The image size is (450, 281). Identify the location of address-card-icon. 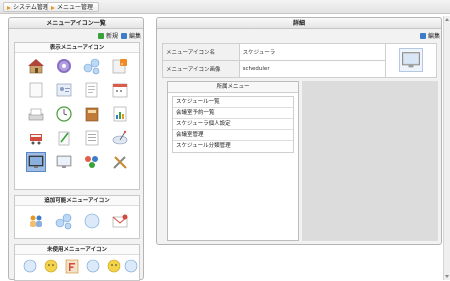
(64, 90).